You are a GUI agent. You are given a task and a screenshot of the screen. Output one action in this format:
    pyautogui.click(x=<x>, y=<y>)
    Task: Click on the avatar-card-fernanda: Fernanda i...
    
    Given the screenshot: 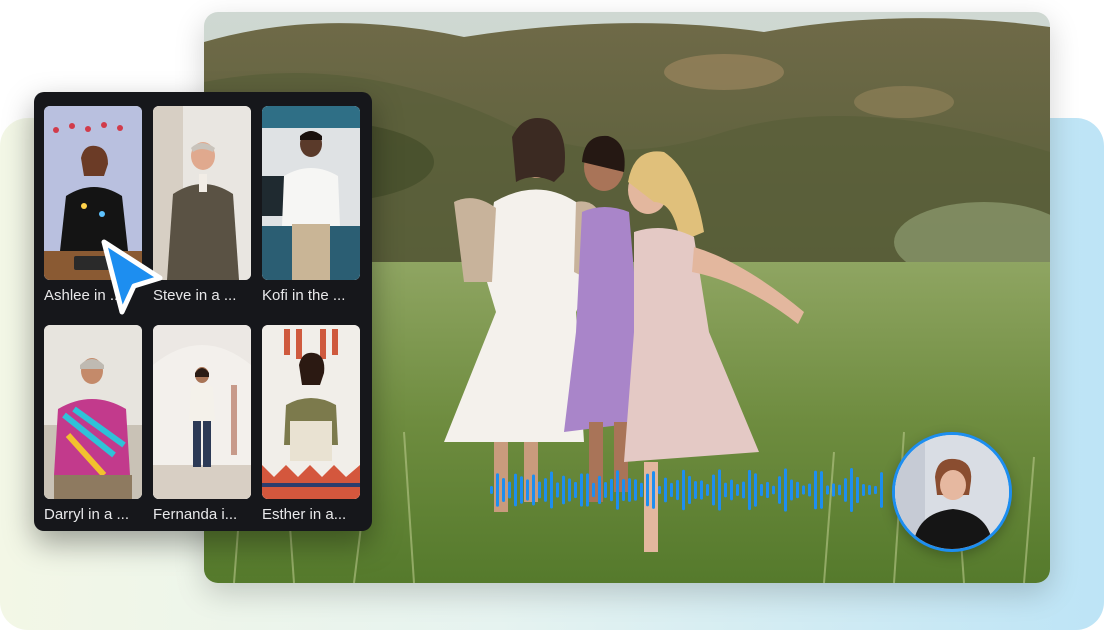 What is the action you would take?
    pyautogui.click(x=202, y=424)
    